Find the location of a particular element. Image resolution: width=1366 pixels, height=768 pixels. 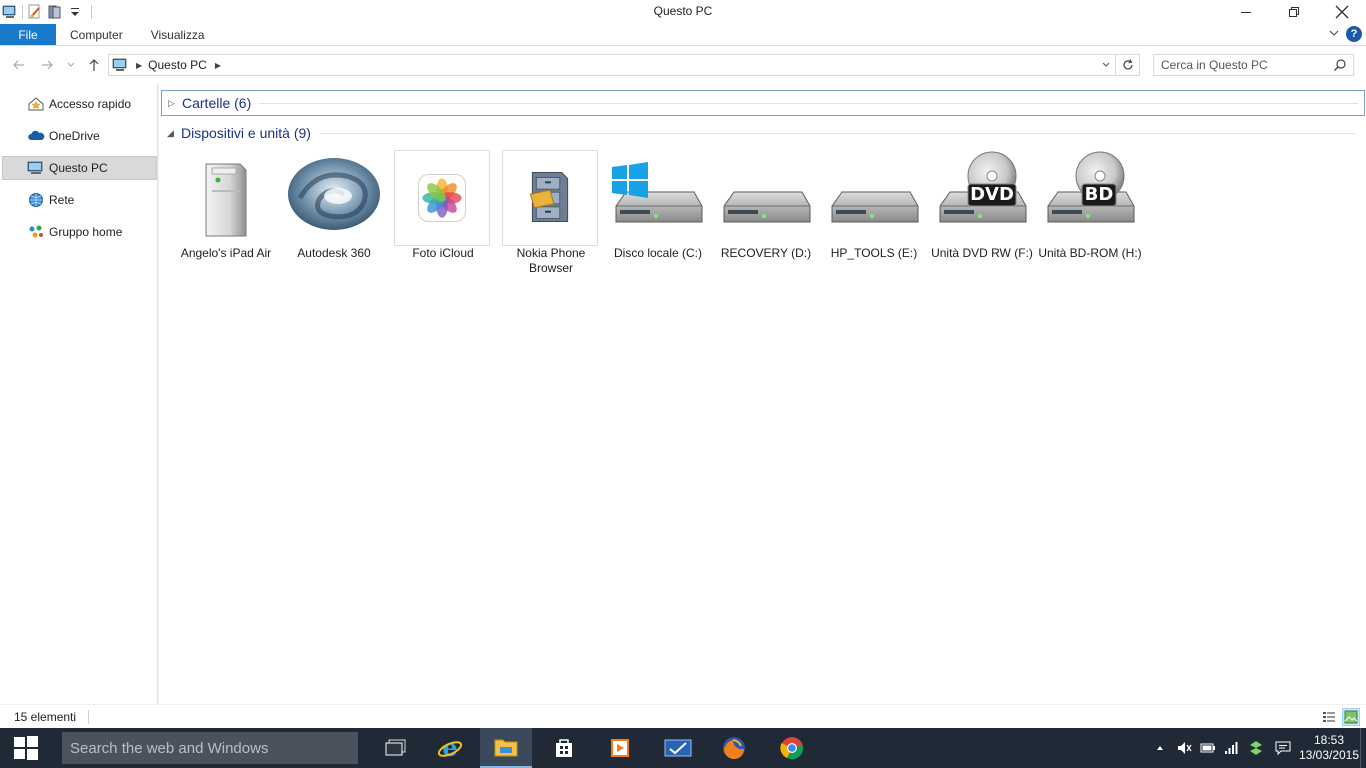

clock: 18:53 13/03/2015 is located at coordinates (1329, 748).